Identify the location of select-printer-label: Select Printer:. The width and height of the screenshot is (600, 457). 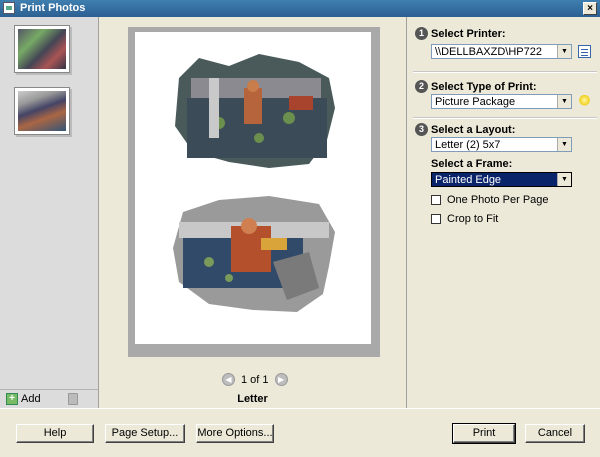
(468, 34).